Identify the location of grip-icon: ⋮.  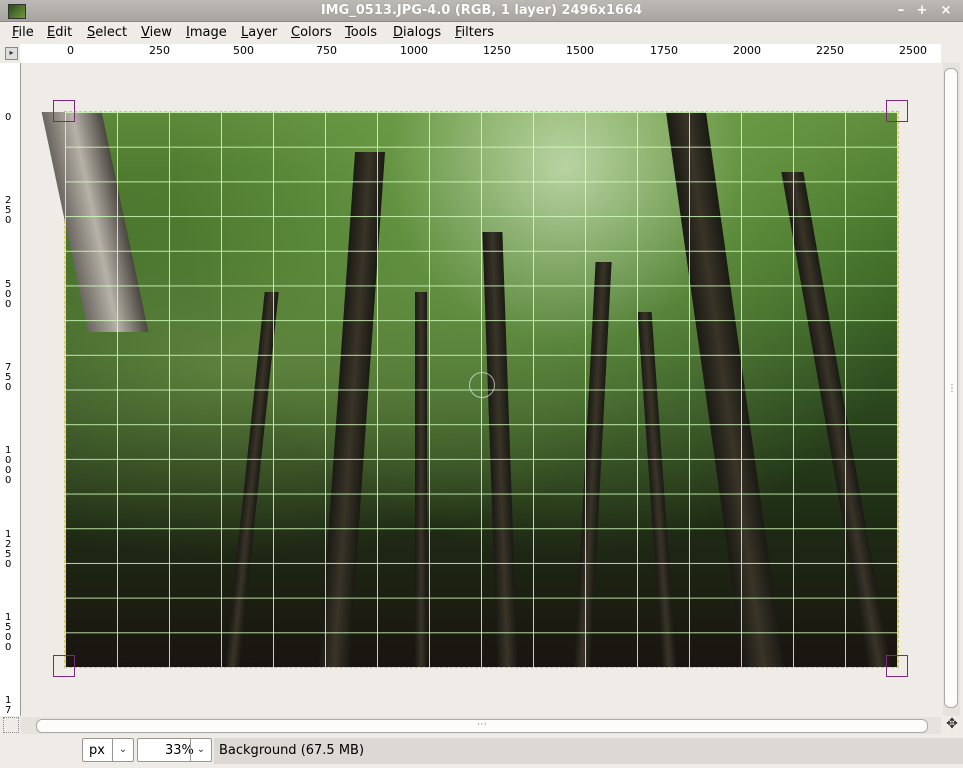
(952, 388).